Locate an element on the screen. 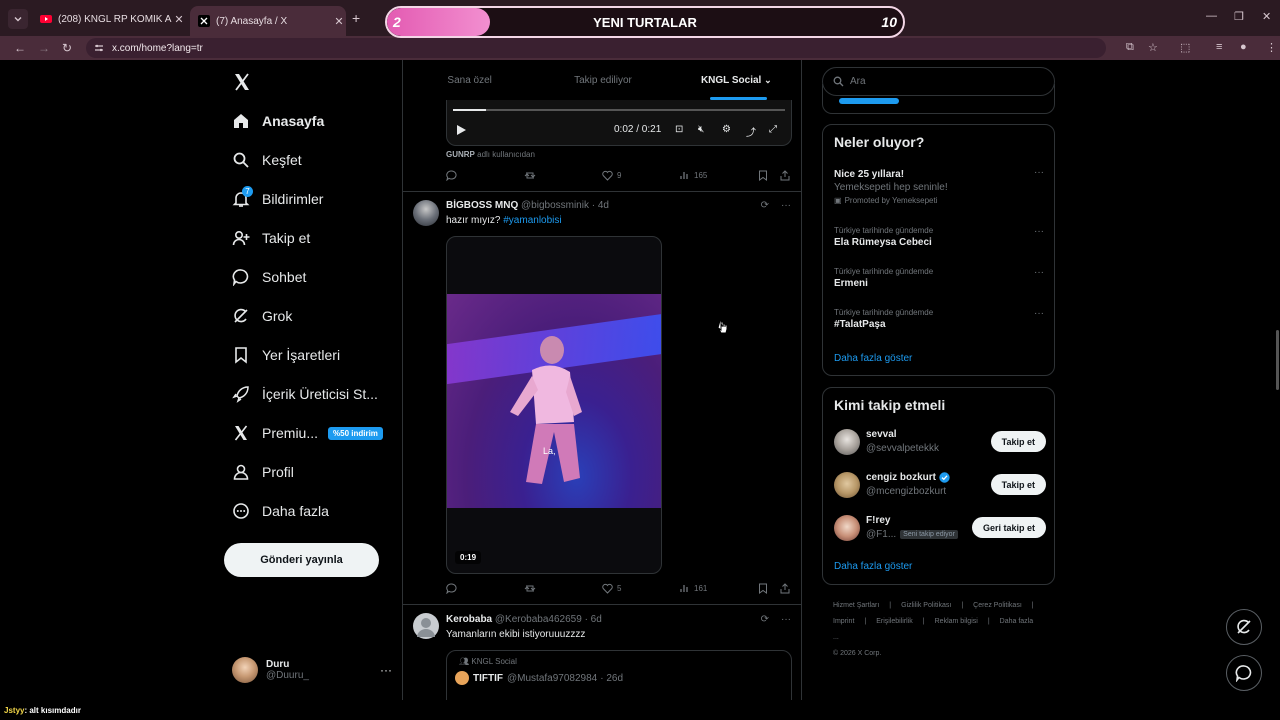  nav-item-explore: Keşfet is located at coordinates (267, 160).